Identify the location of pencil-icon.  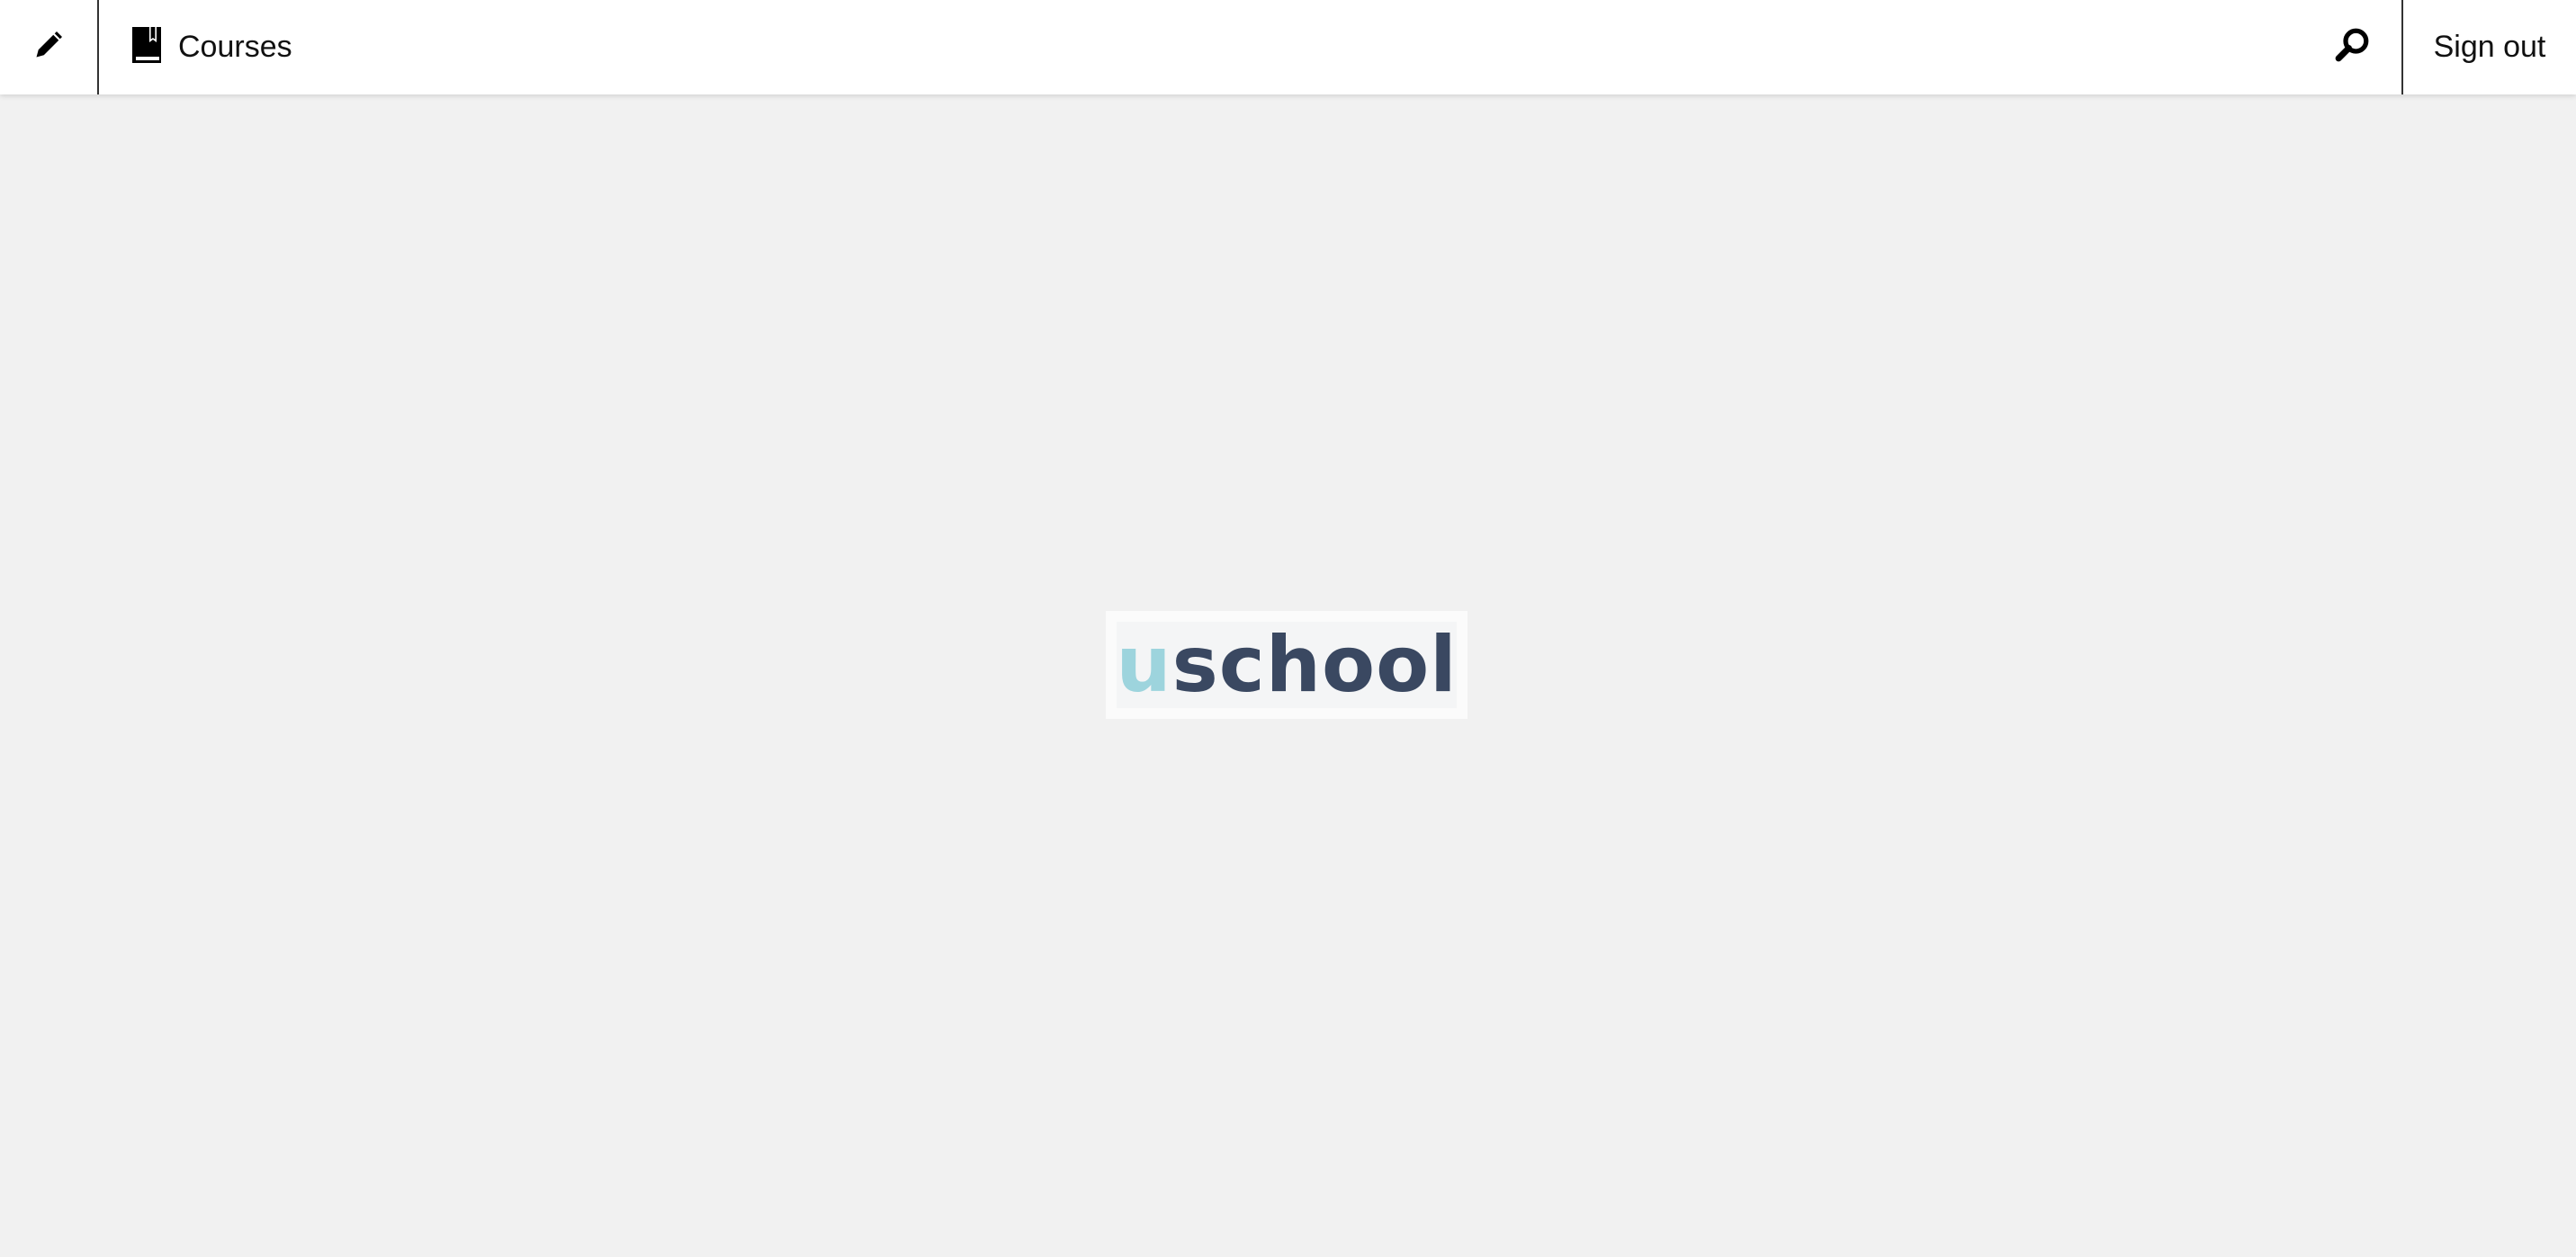
(49, 48).